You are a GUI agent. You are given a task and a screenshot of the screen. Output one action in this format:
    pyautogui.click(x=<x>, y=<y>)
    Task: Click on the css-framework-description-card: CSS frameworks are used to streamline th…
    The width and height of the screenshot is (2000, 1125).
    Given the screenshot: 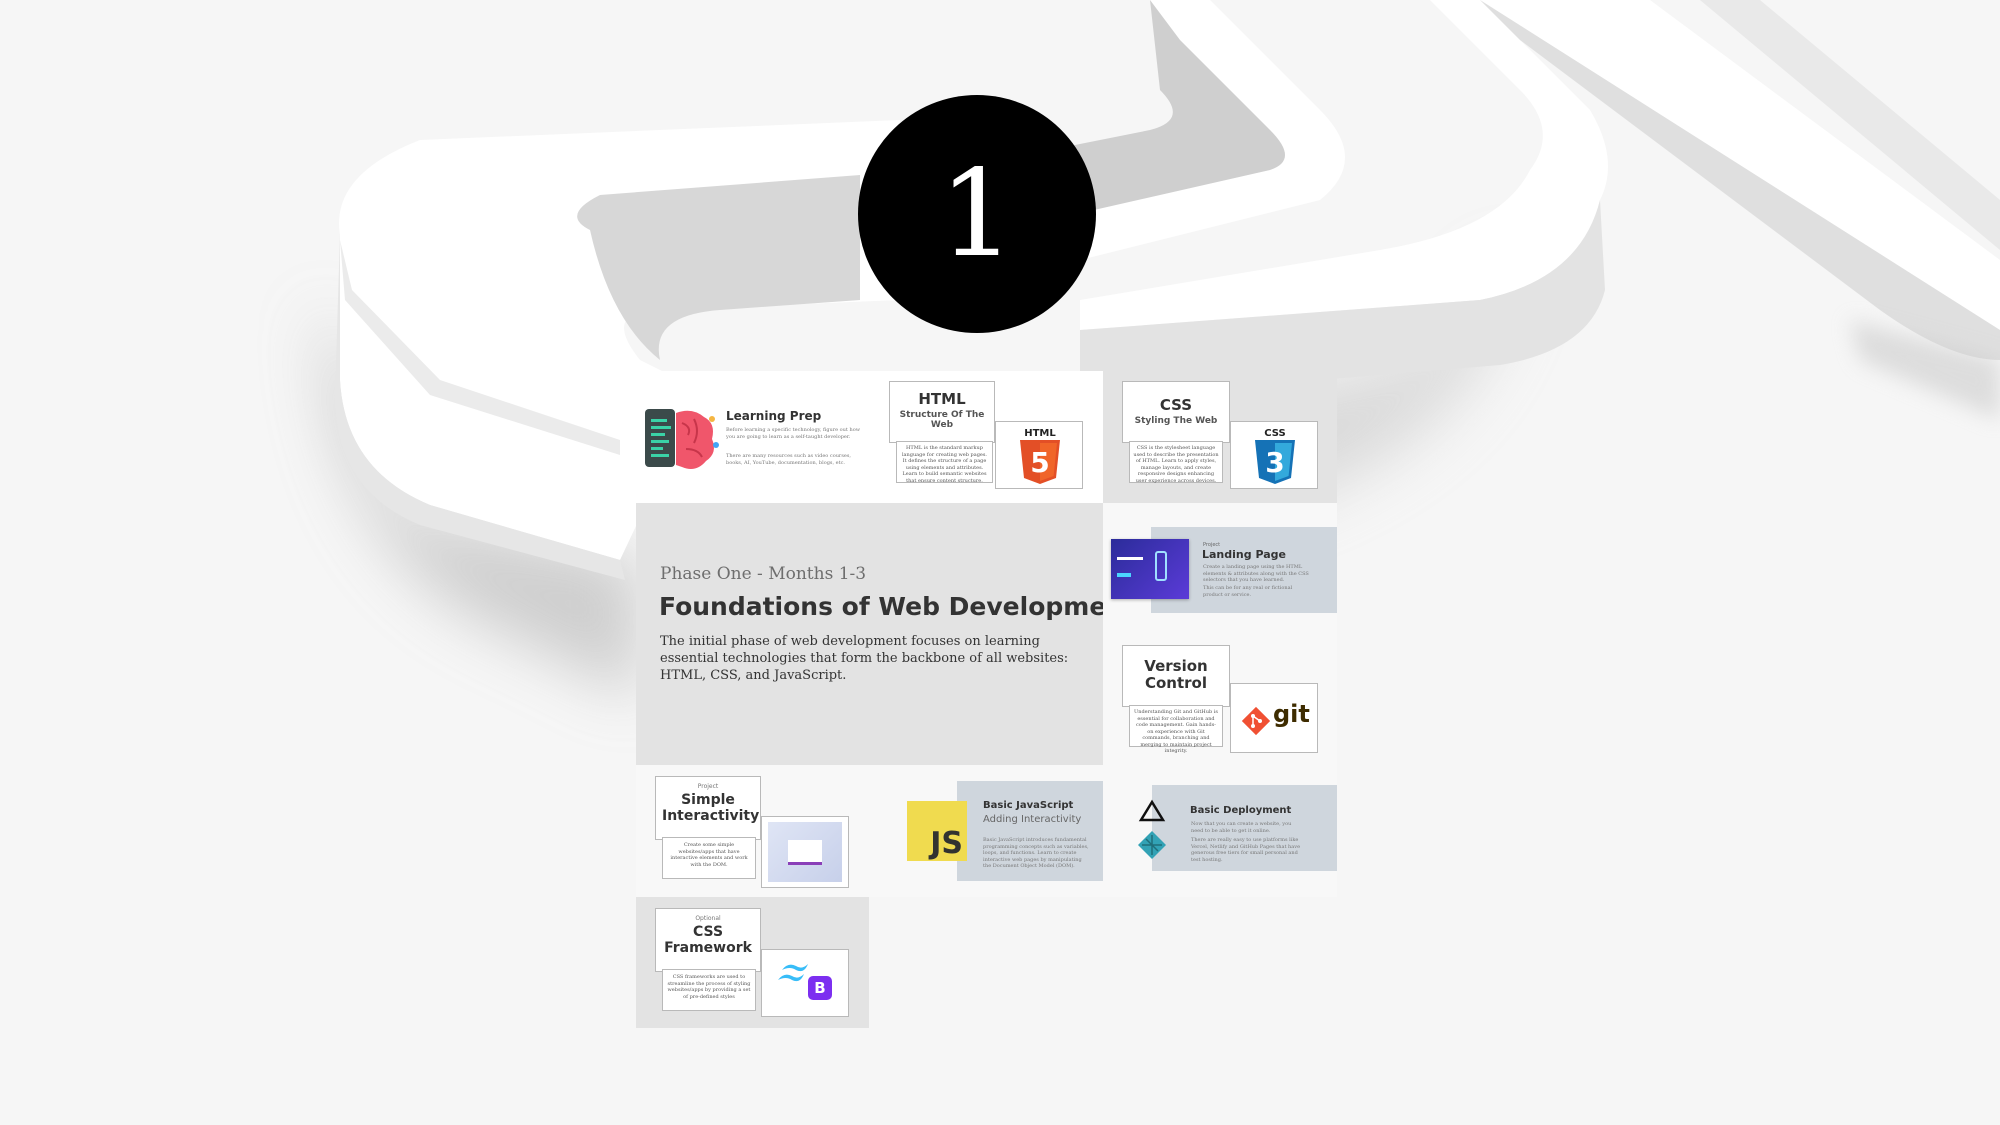 What is the action you would take?
    pyautogui.click(x=709, y=990)
    